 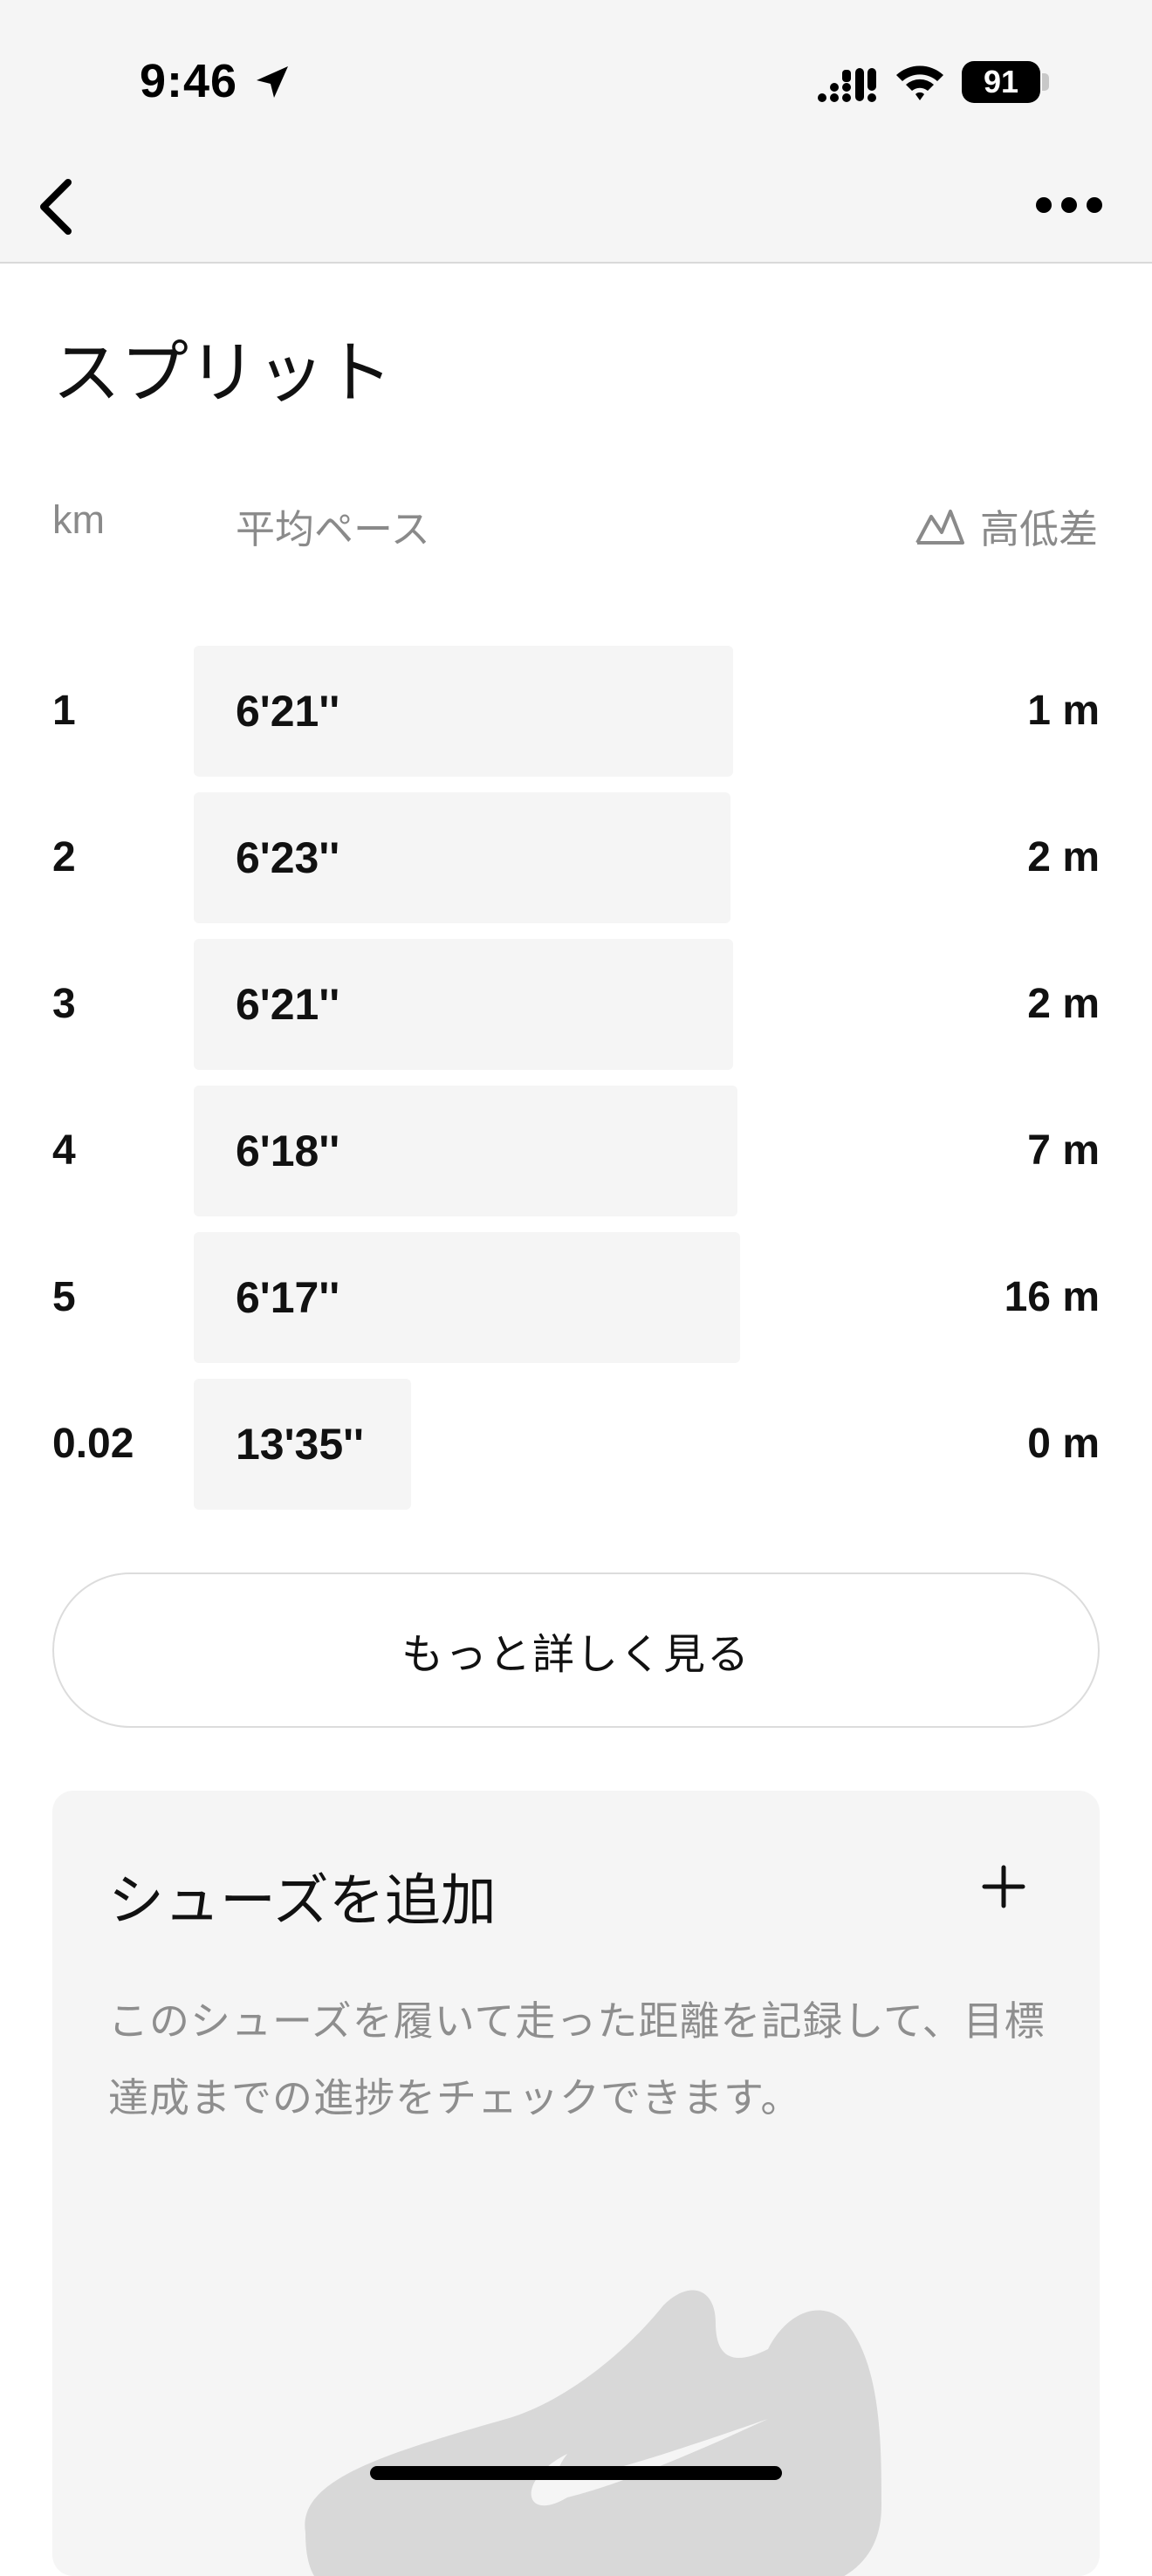 What do you see at coordinates (577, 2059) in the screenshot?
I see `add-shoes-description: このシューズを履いて走った距離を記録して、目標達成までの進捗をチェックできます。` at bounding box center [577, 2059].